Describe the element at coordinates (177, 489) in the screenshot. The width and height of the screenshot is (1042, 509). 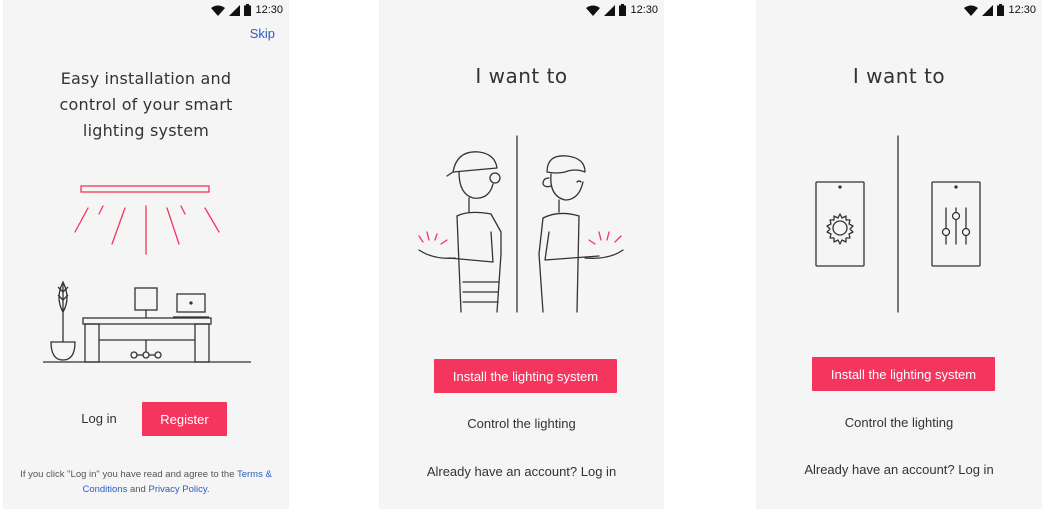
I see `privacy-link: Privacy Policy` at that location.